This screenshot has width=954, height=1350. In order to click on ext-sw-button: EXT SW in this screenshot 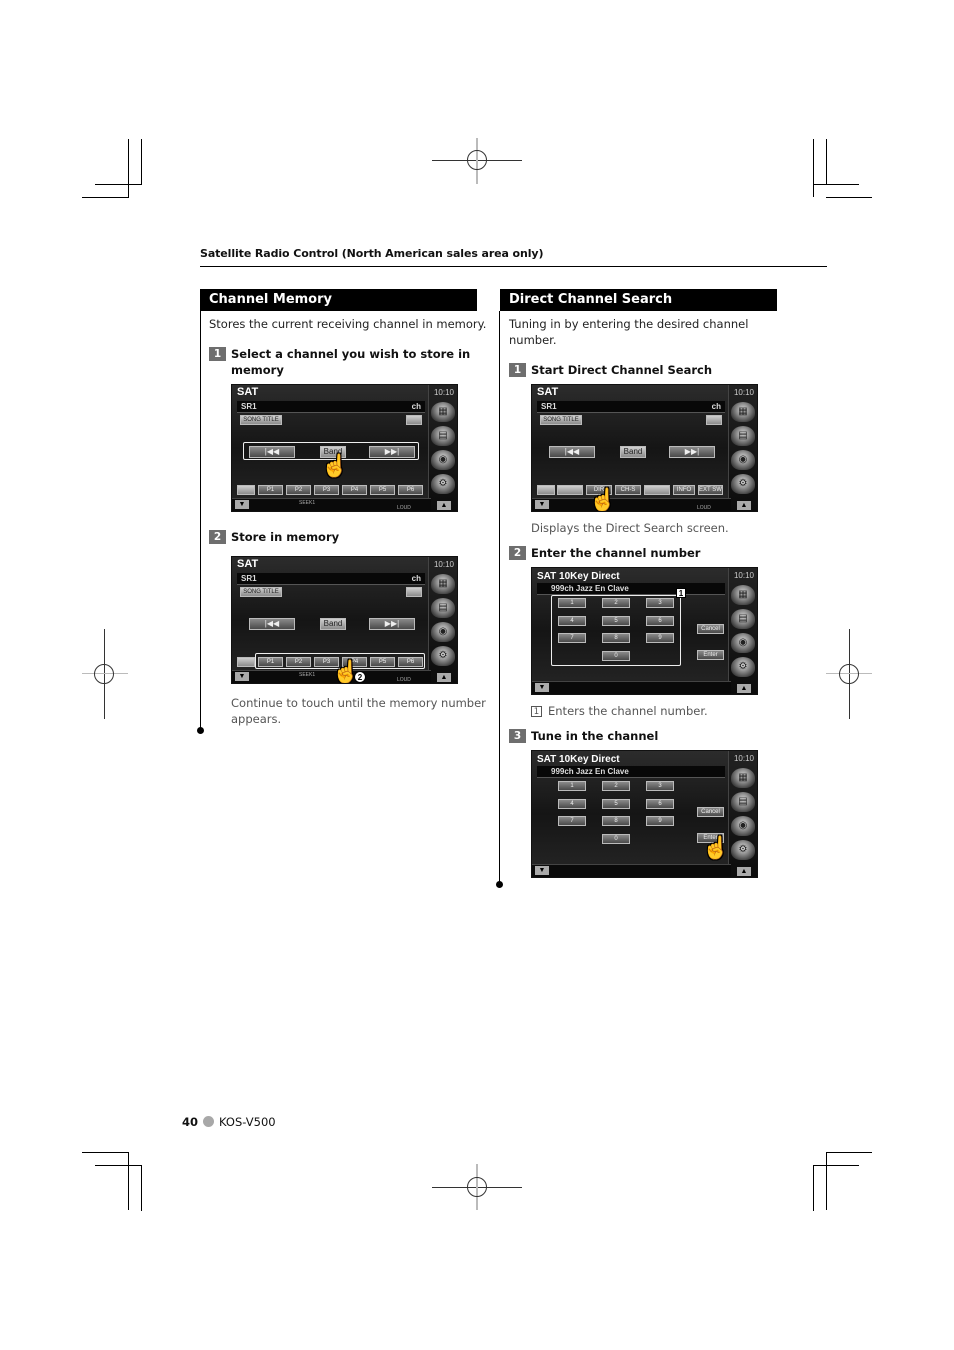, I will do `click(710, 490)`.